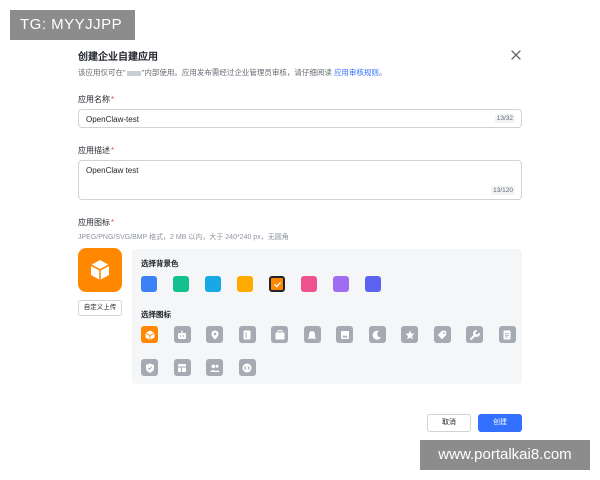 This screenshot has width=600, height=480. I want to click on close-icon, so click(516, 55).